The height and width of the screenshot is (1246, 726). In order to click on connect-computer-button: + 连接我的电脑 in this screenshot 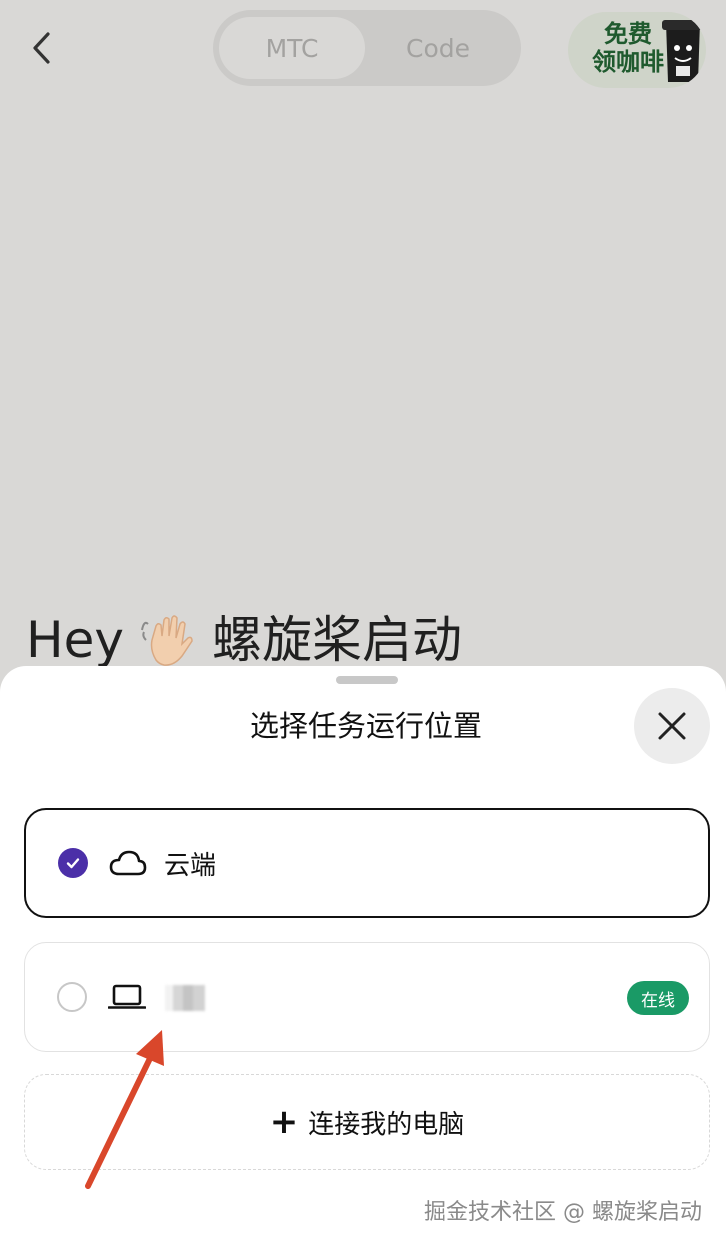, I will do `click(367, 1122)`.